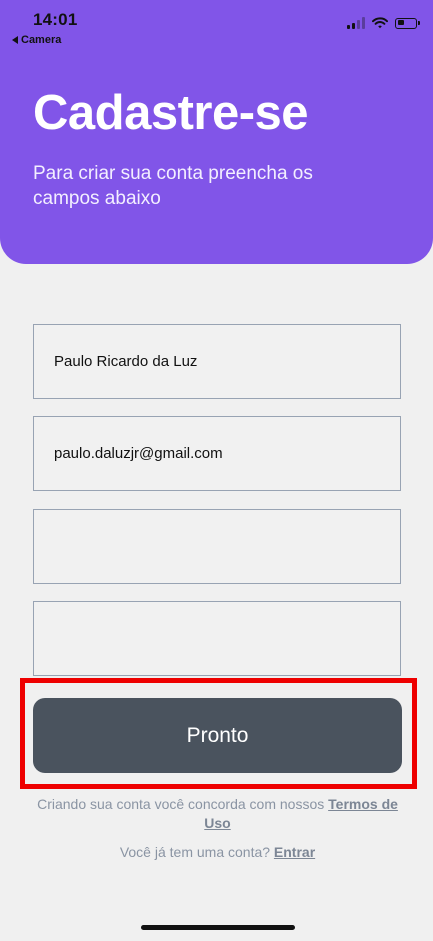 Image resolution: width=433 pixels, height=941 pixels. What do you see at coordinates (171, 113) in the screenshot?
I see `page-title: Cadastre-se` at bounding box center [171, 113].